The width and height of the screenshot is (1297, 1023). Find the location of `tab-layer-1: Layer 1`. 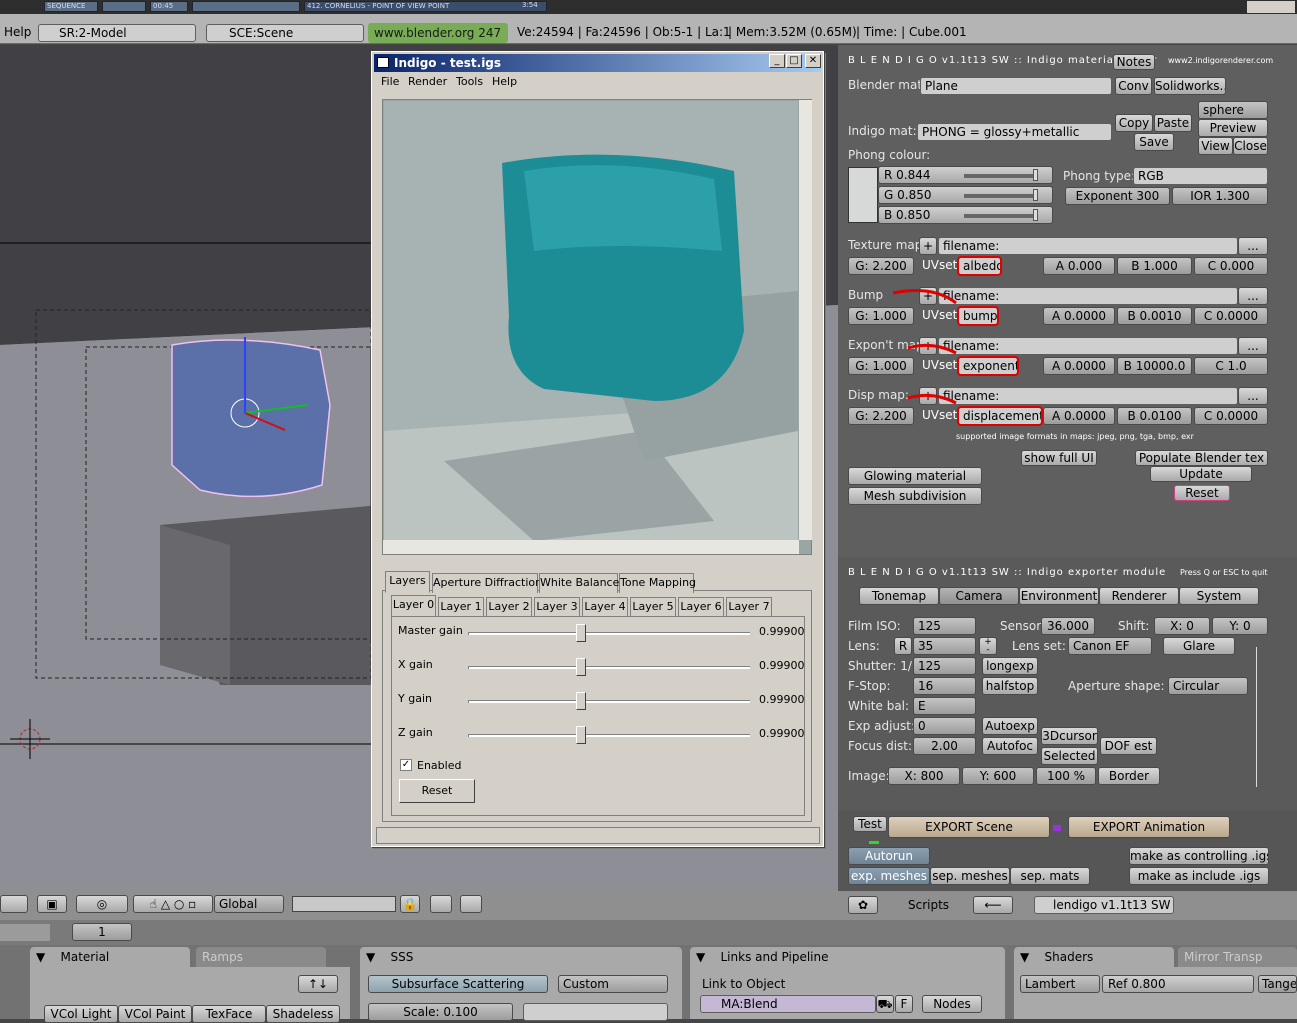

tab-layer-1: Layer 1 is located at coordinates (461, 607).